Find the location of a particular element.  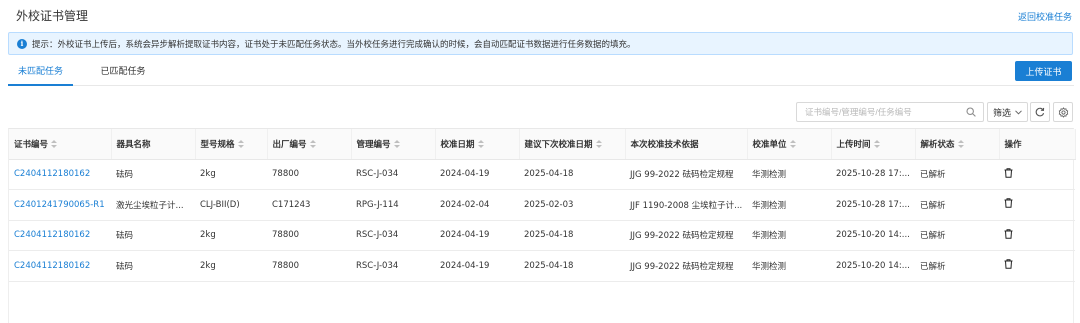

tab-matched: 已匹配任务 is located at coordinates (123, 74).